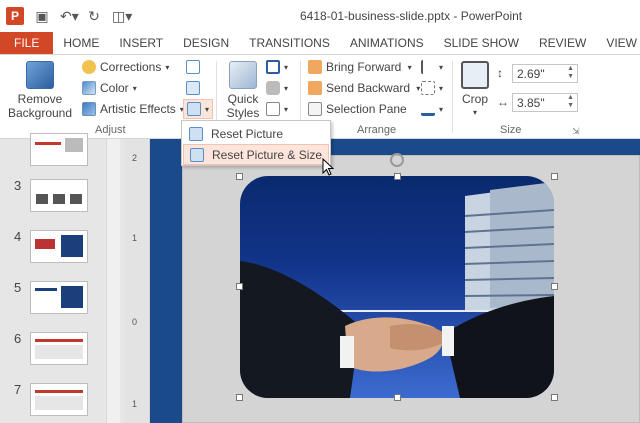 Image resolution: width=640 pixels, height=423 pixels. What do you see at coordinates (368, 88) in the screenshot?
I see `send-backward-label: Send Backward` at bounding box center [368, 88].